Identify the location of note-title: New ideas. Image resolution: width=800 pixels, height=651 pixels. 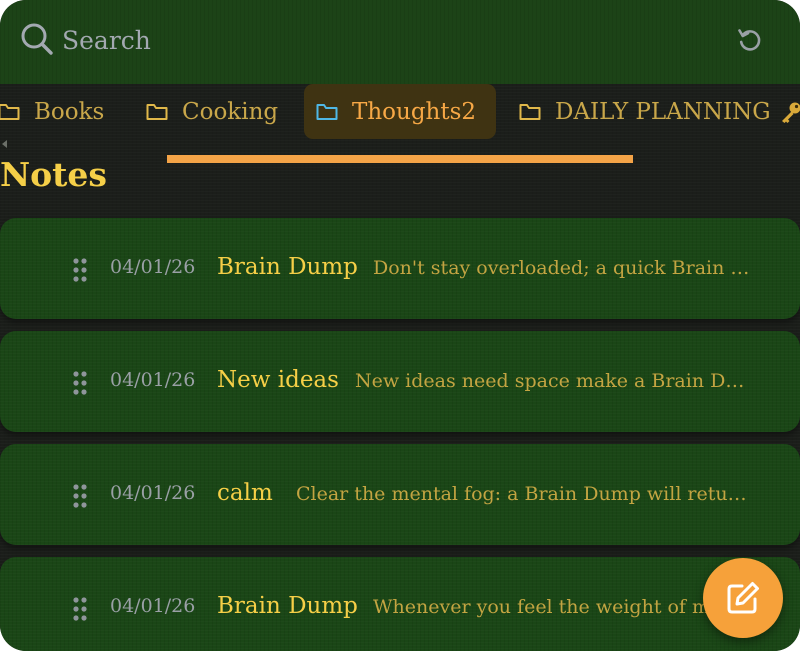
(278, 380).